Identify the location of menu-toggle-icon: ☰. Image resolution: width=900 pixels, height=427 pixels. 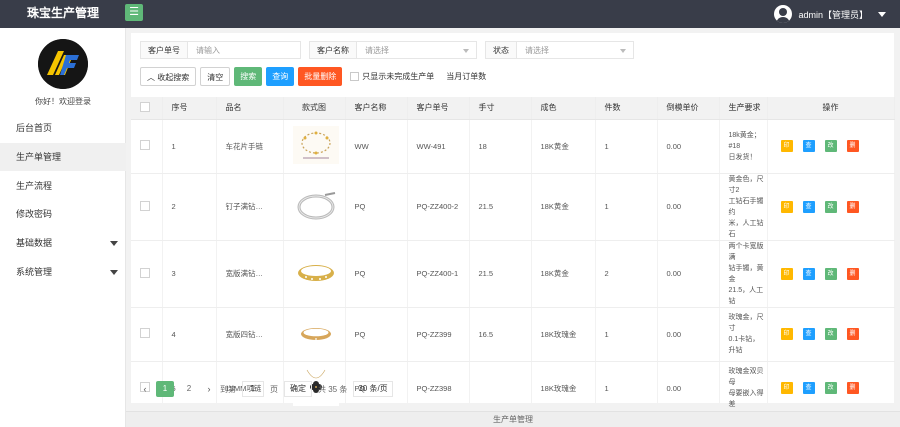
(134, 12).